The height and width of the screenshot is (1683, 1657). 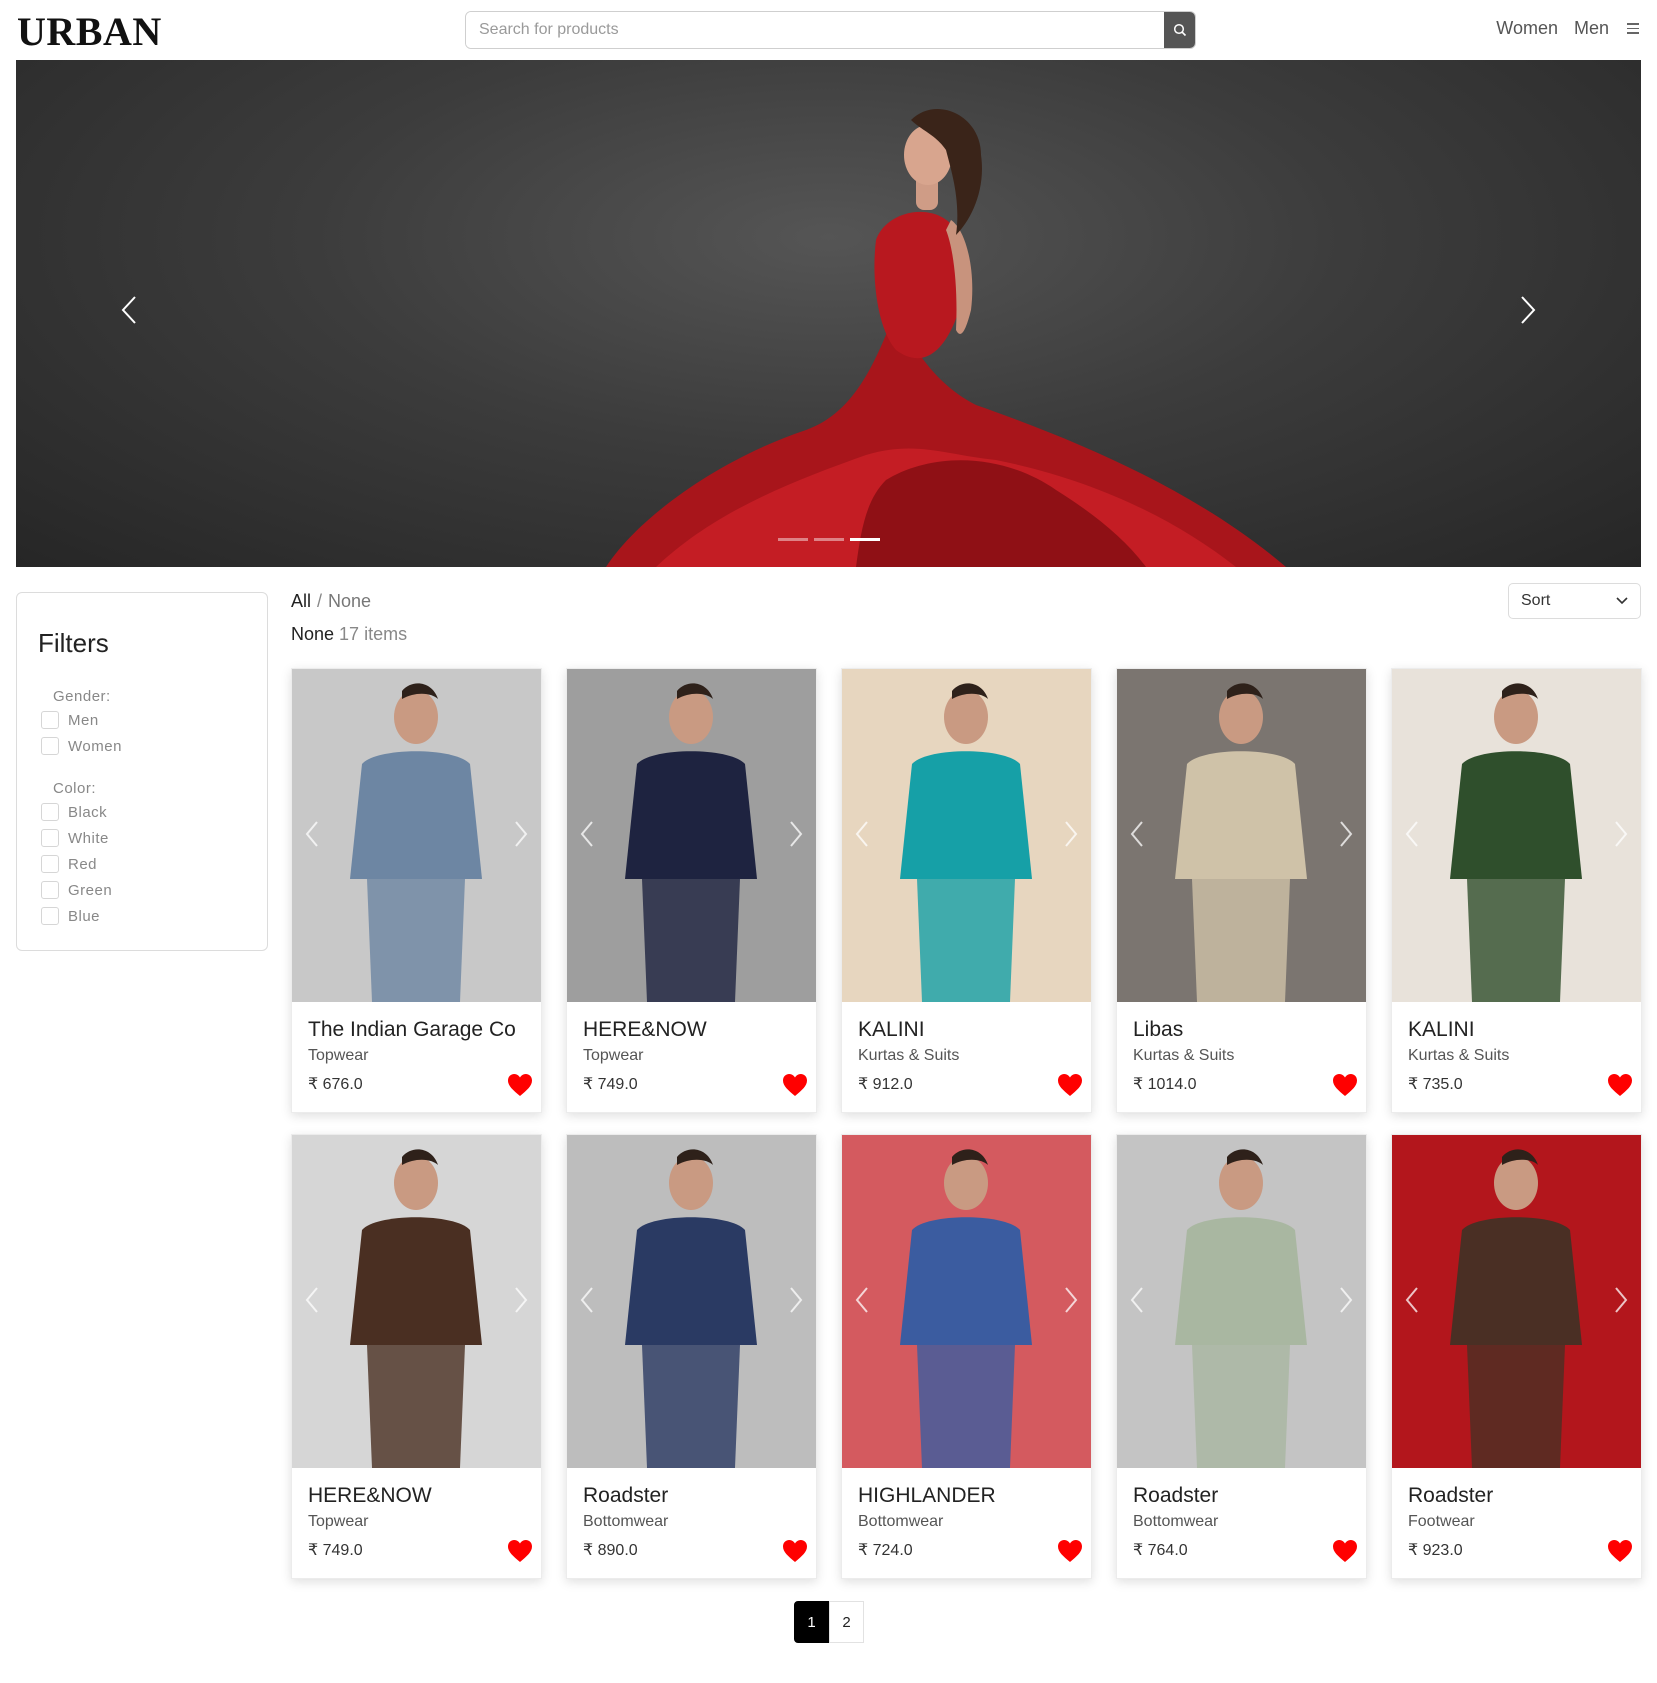 I want to click on product-card: Roadster Bottomwear ₹ 764.0, so click(x=1241, y=1356).